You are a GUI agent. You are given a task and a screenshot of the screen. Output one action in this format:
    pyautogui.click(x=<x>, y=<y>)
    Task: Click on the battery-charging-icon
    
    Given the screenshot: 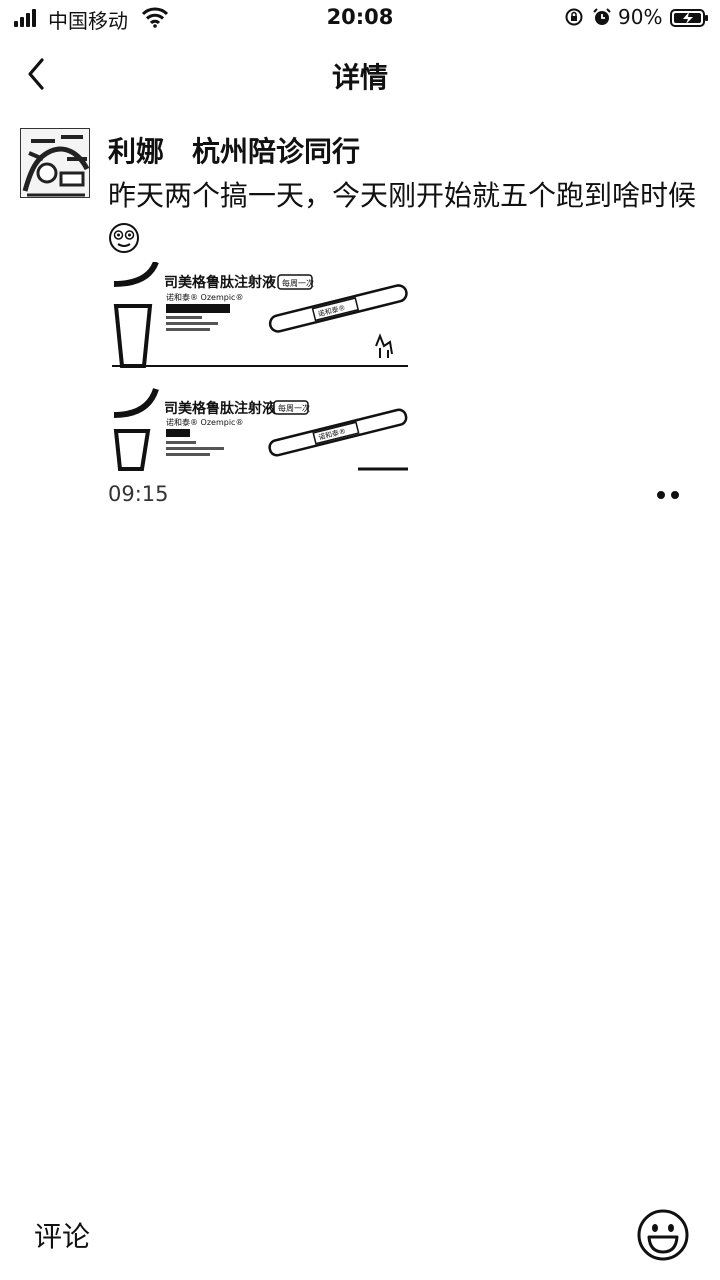 What is the action you would take?
    pyautogui.click(x=689, y=18)
    